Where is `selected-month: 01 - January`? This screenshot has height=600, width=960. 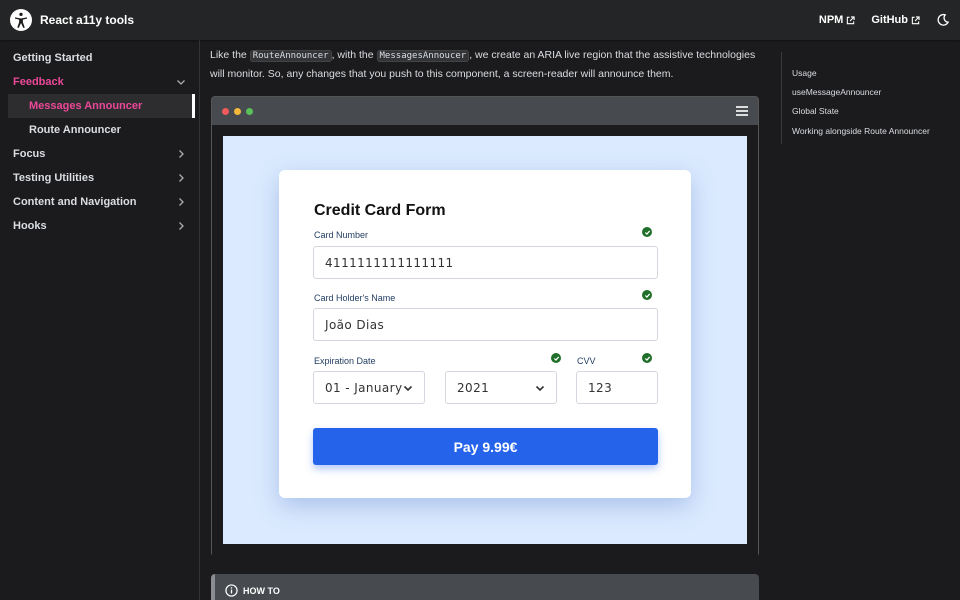 selected-month: 01 - January is located at coordinates (364, 387).